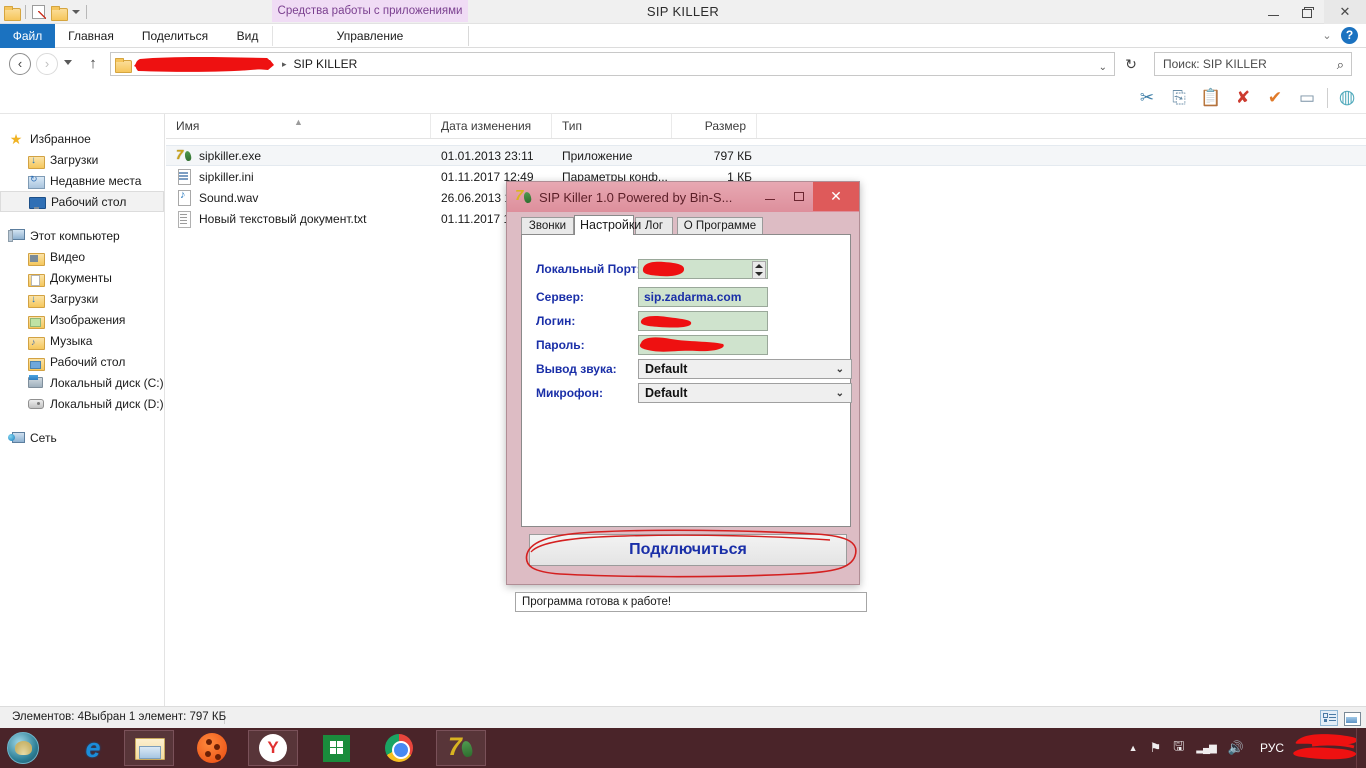 This screenshot has width=1366, height=768. I want to click on restore-button, so click(1307, 12).